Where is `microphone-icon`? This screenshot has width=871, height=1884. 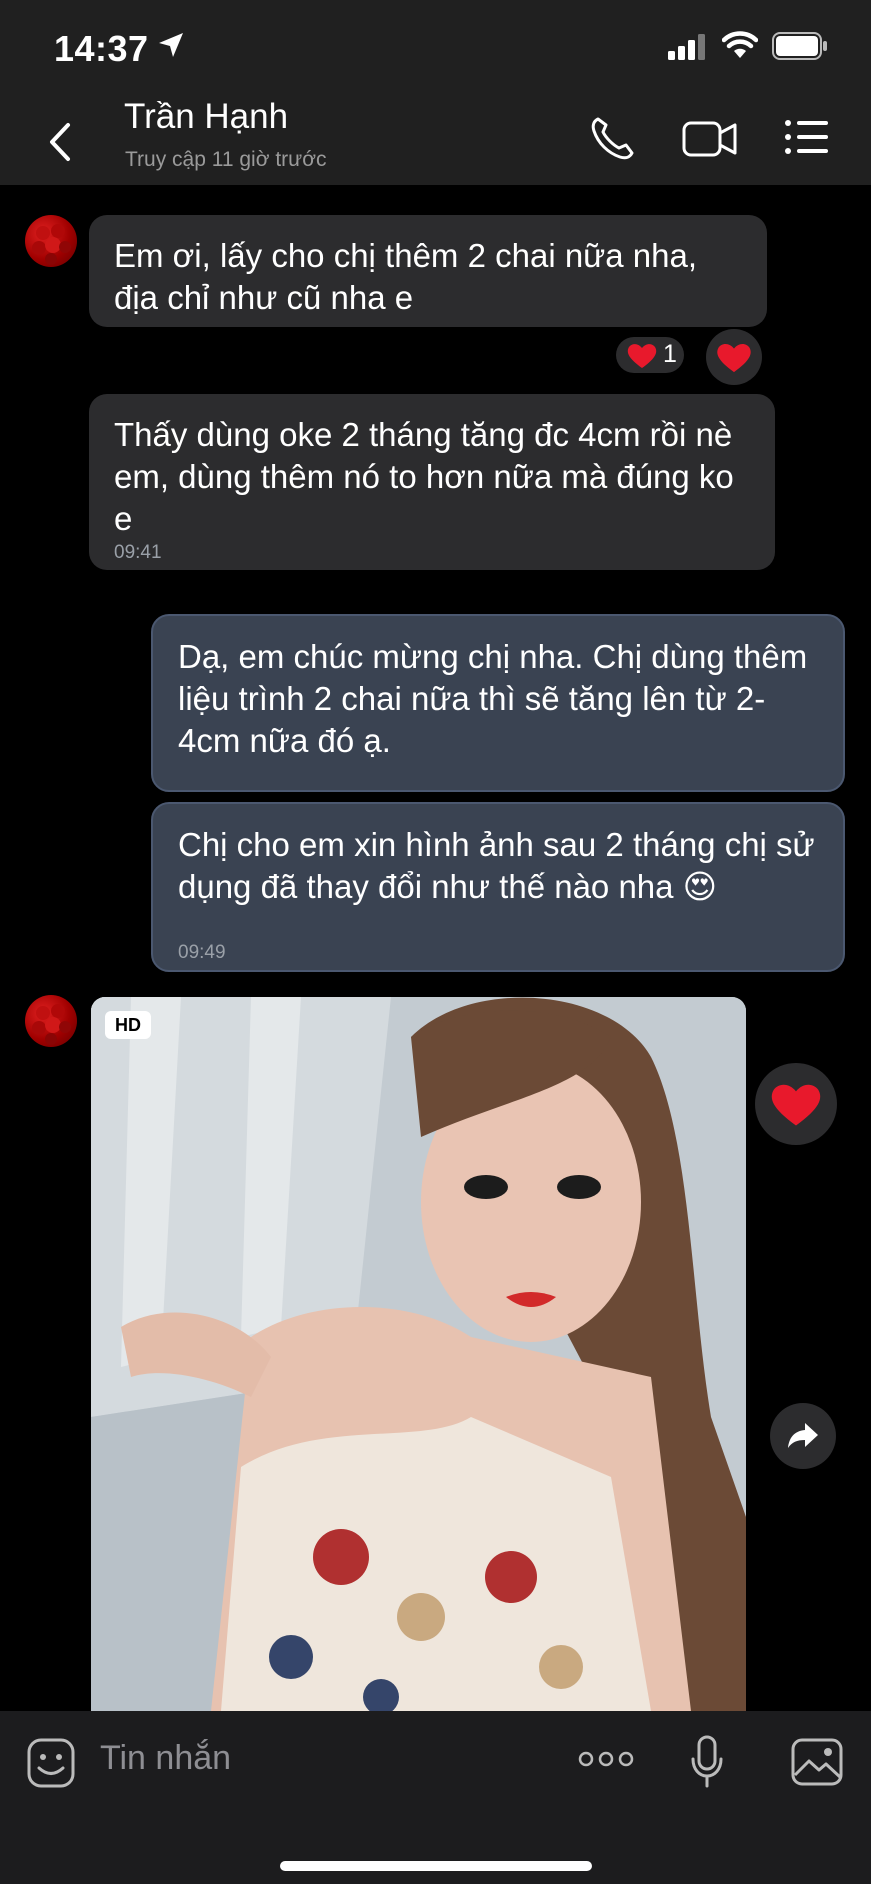 microphone-icon is located at coordinates (707, 1762).